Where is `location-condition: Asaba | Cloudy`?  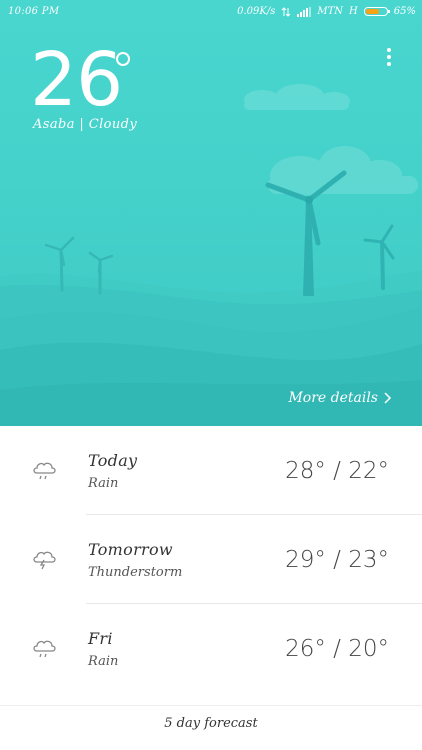 location-condition: Asaba | Cloudy is located at coordinates (85, 124).